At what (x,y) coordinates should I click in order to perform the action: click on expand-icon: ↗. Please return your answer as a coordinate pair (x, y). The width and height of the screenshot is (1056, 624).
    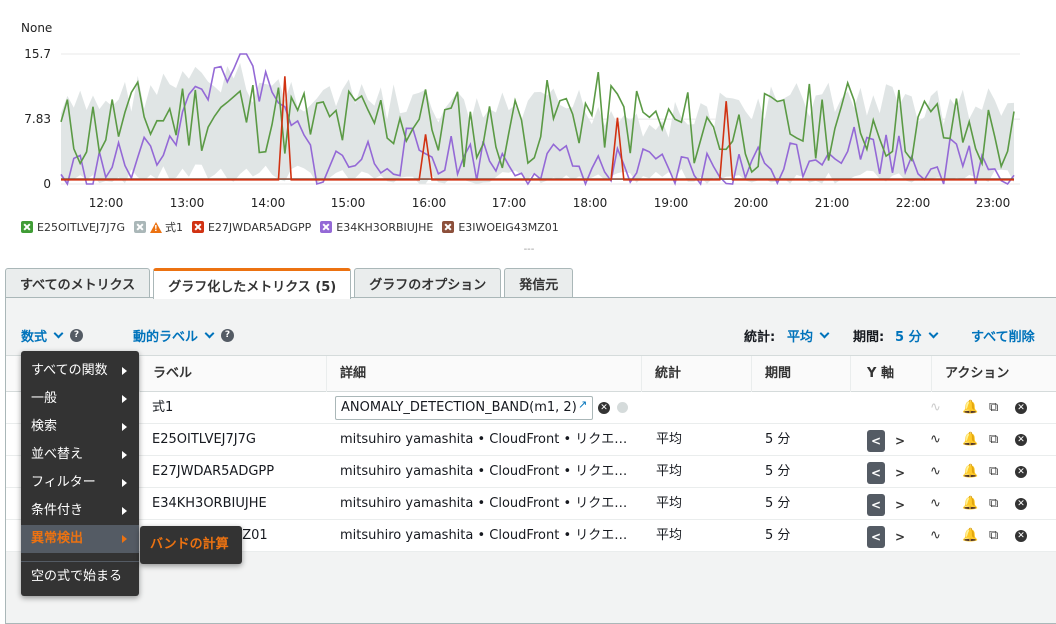
    Looking at the image, I should click on (582, 404).